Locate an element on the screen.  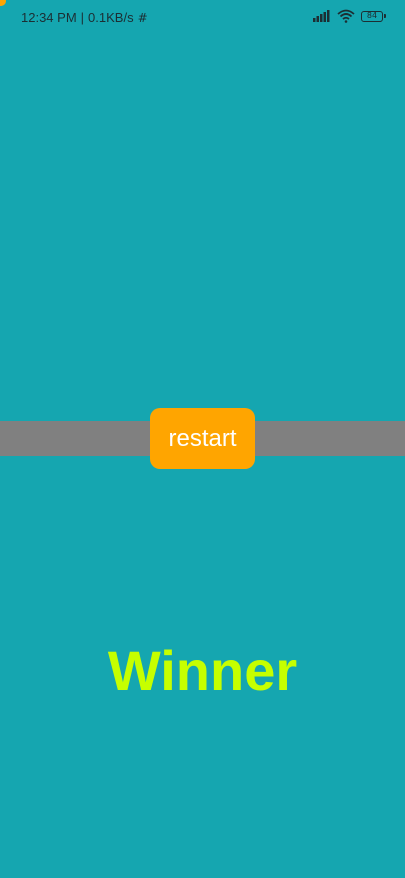
network-speed: 0.1KB/s is located at coordinates (111, 17).